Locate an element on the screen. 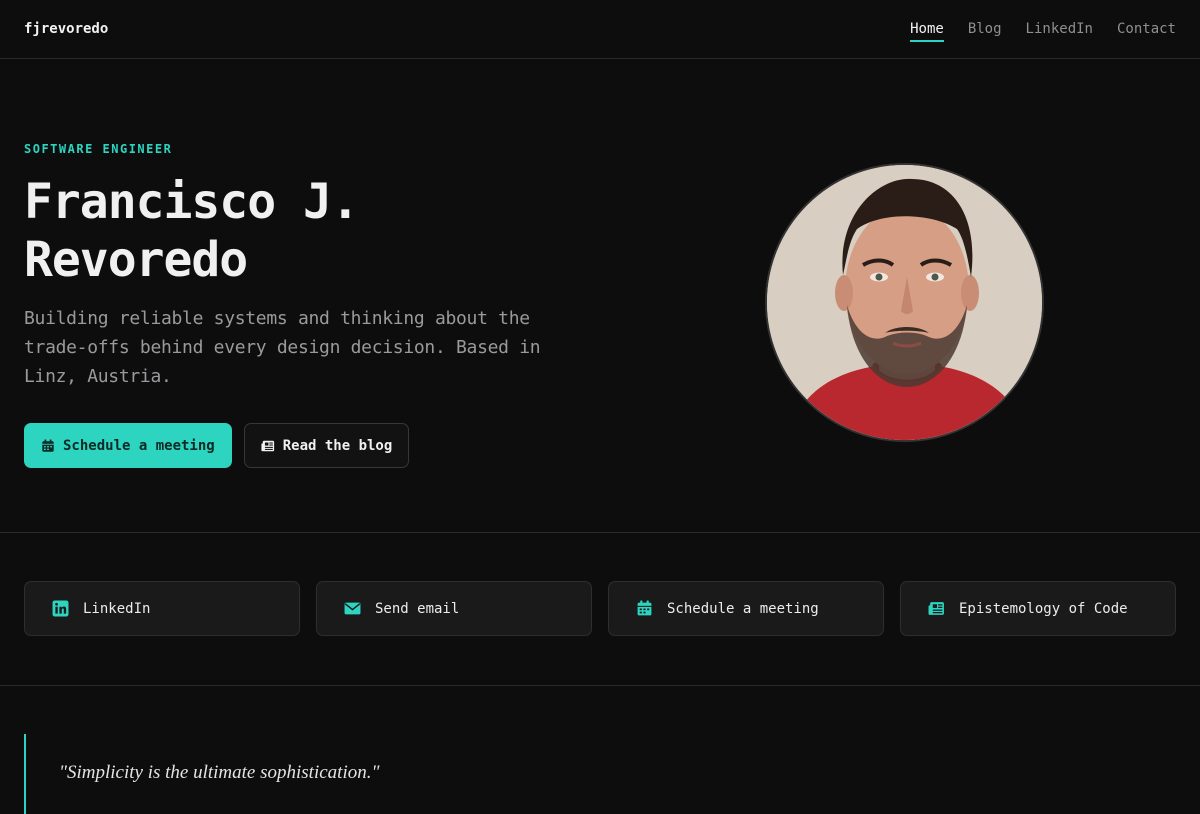 The width and height of the screenshot is (1200, 814). send-email-card: Send email is located at coordinates (454, 608).